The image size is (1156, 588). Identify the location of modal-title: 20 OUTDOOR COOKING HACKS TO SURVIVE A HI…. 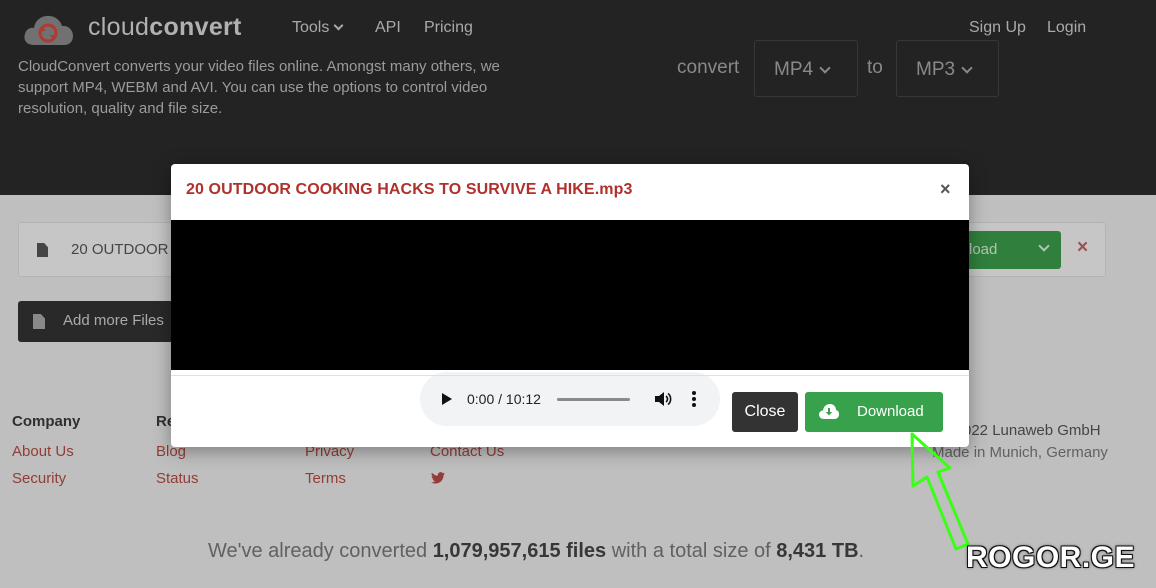
(409, 189).